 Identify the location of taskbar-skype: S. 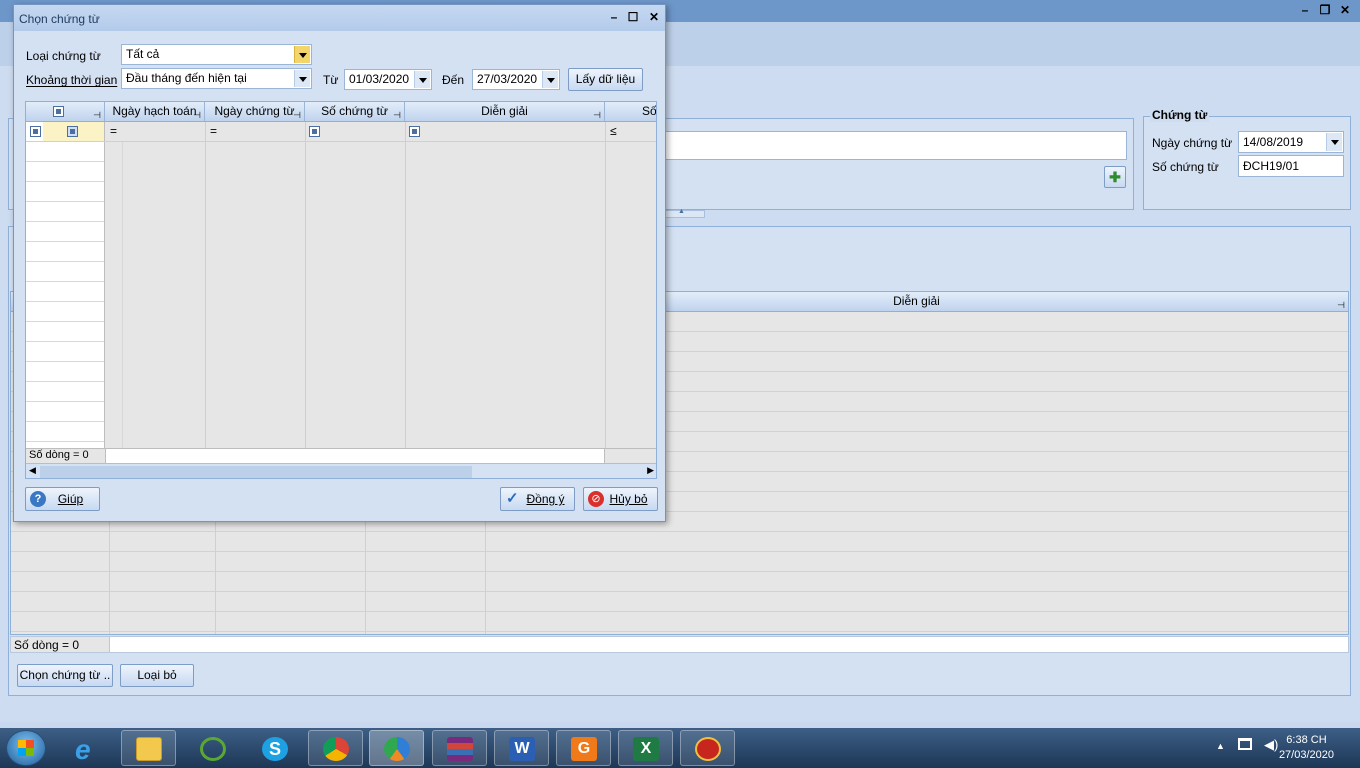
(274, 748).